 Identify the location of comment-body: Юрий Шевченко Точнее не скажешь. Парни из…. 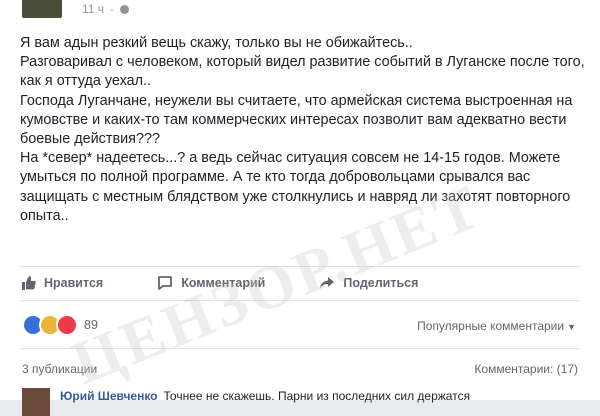
(265, 396).